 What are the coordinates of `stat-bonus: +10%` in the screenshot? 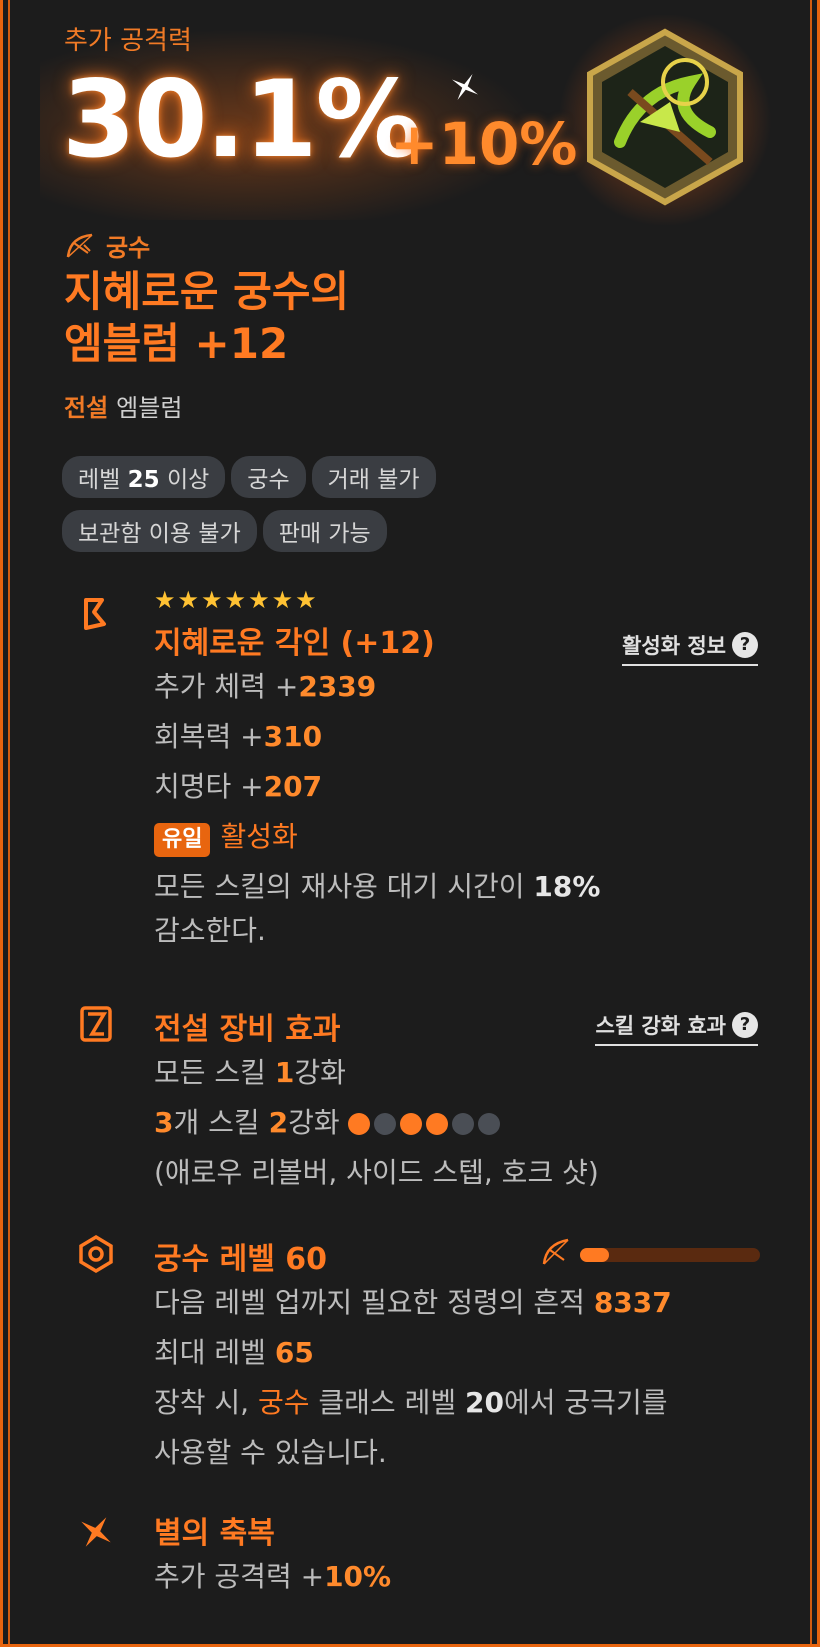 It's located at (484, 144).